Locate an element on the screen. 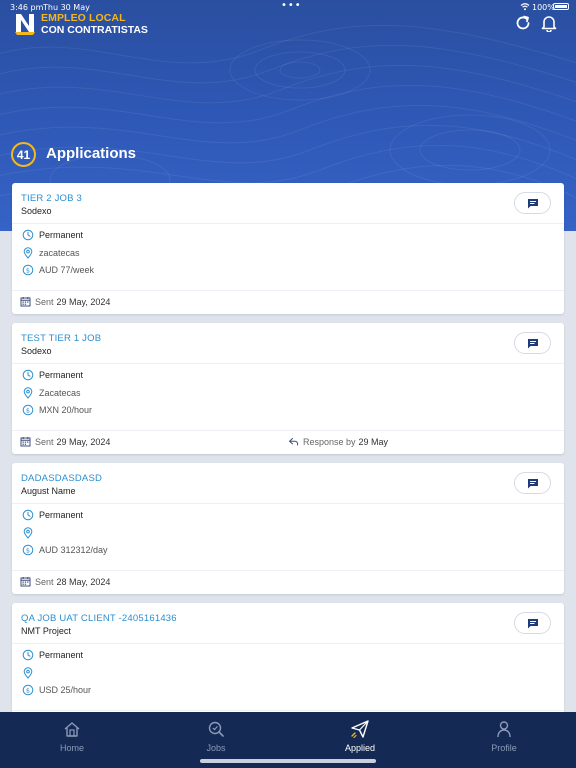 This screenshot has height=768, width=576. card-details: Permanent zacatecas $ AUD 77/week is located at coordinates (288, 257).